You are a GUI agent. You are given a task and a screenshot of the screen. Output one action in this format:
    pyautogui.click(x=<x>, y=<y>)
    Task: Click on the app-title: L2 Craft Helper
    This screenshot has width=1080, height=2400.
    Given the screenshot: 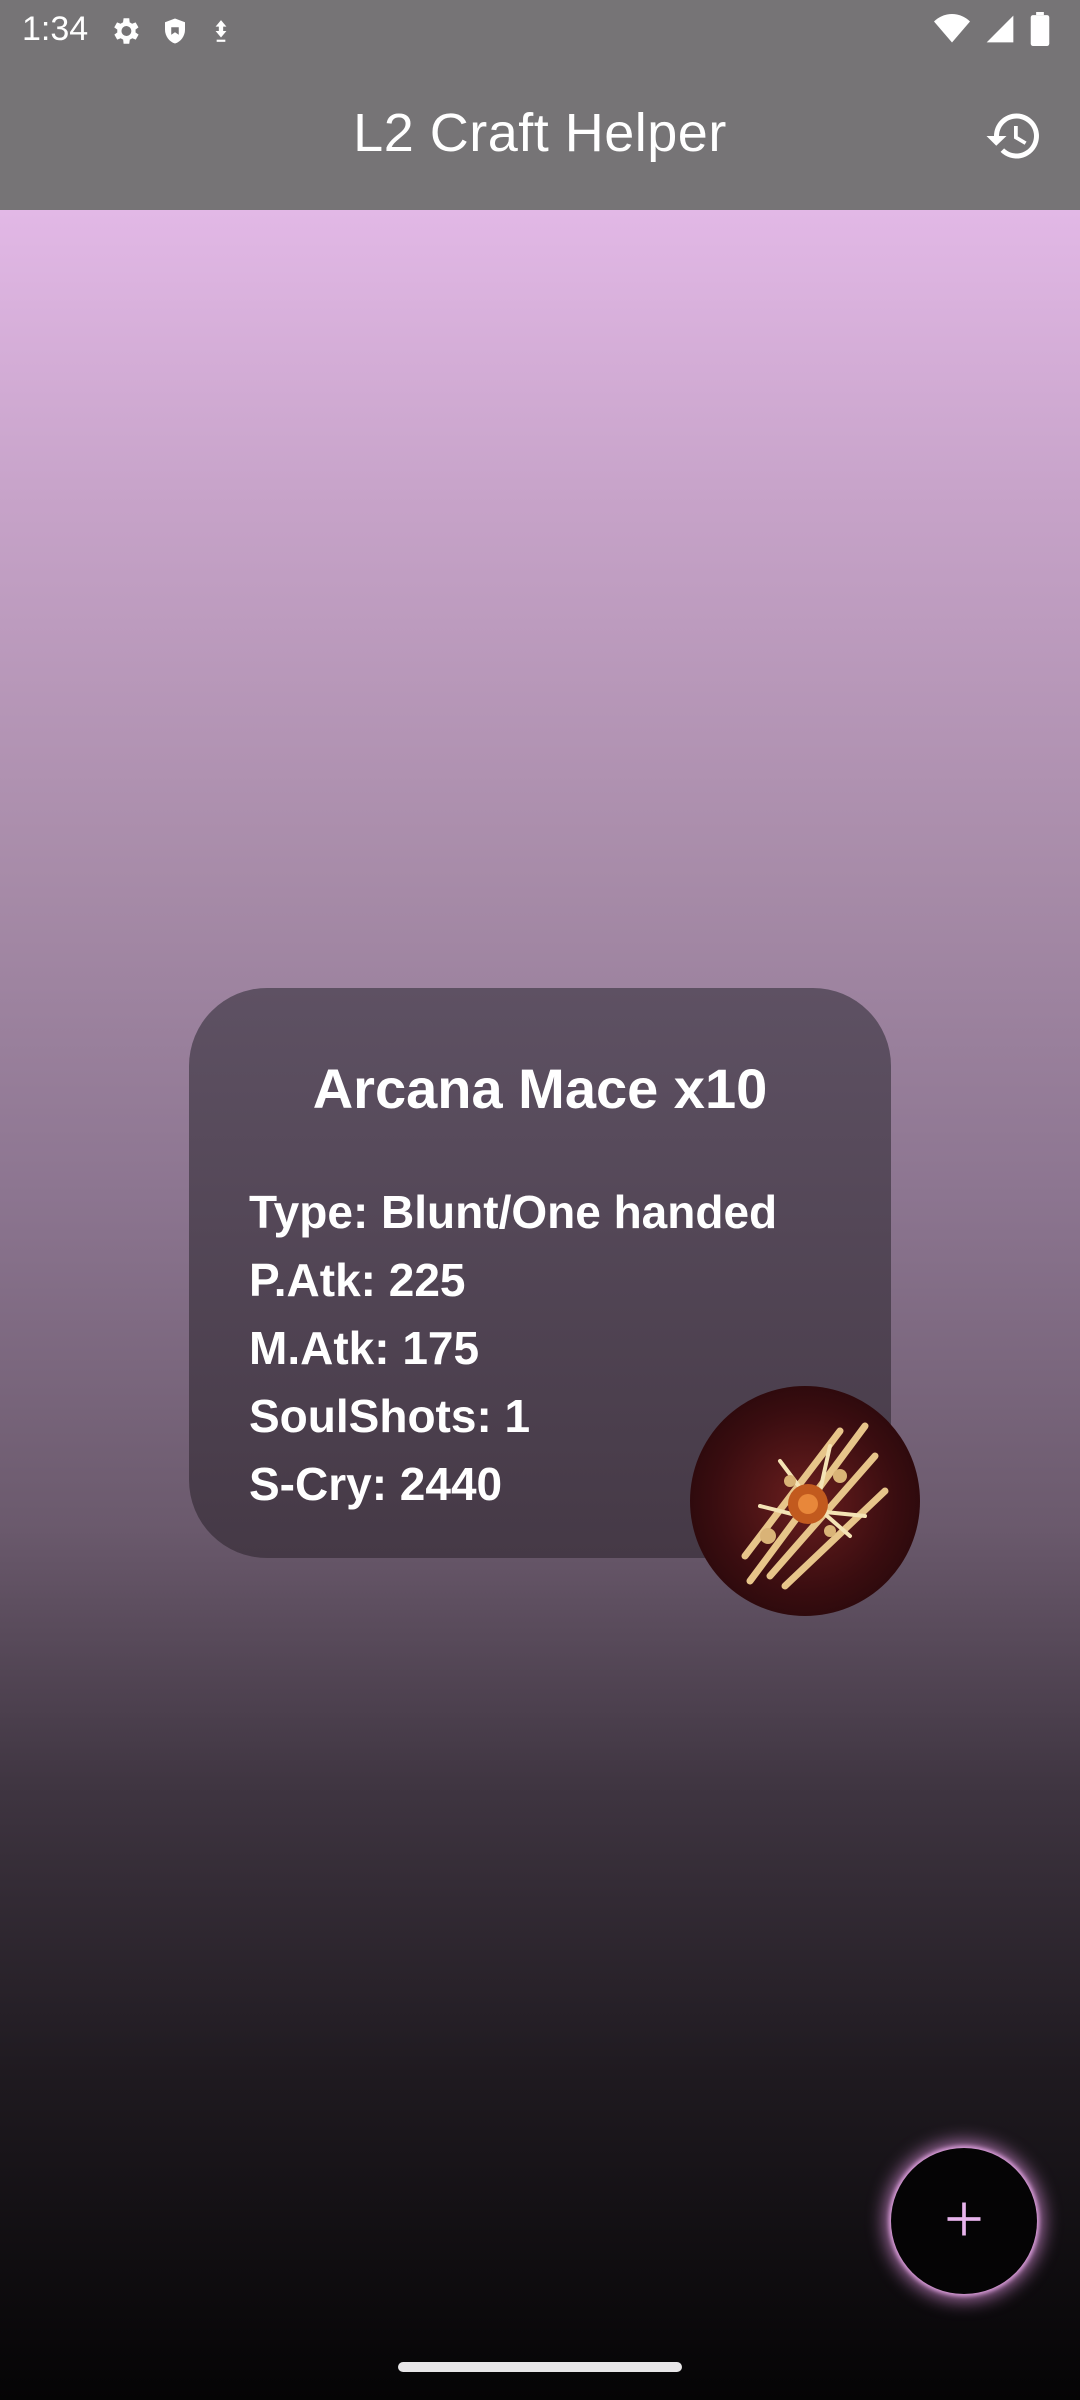 What is the action you would take?
    pyautogui.click(x=540, y=133)
    